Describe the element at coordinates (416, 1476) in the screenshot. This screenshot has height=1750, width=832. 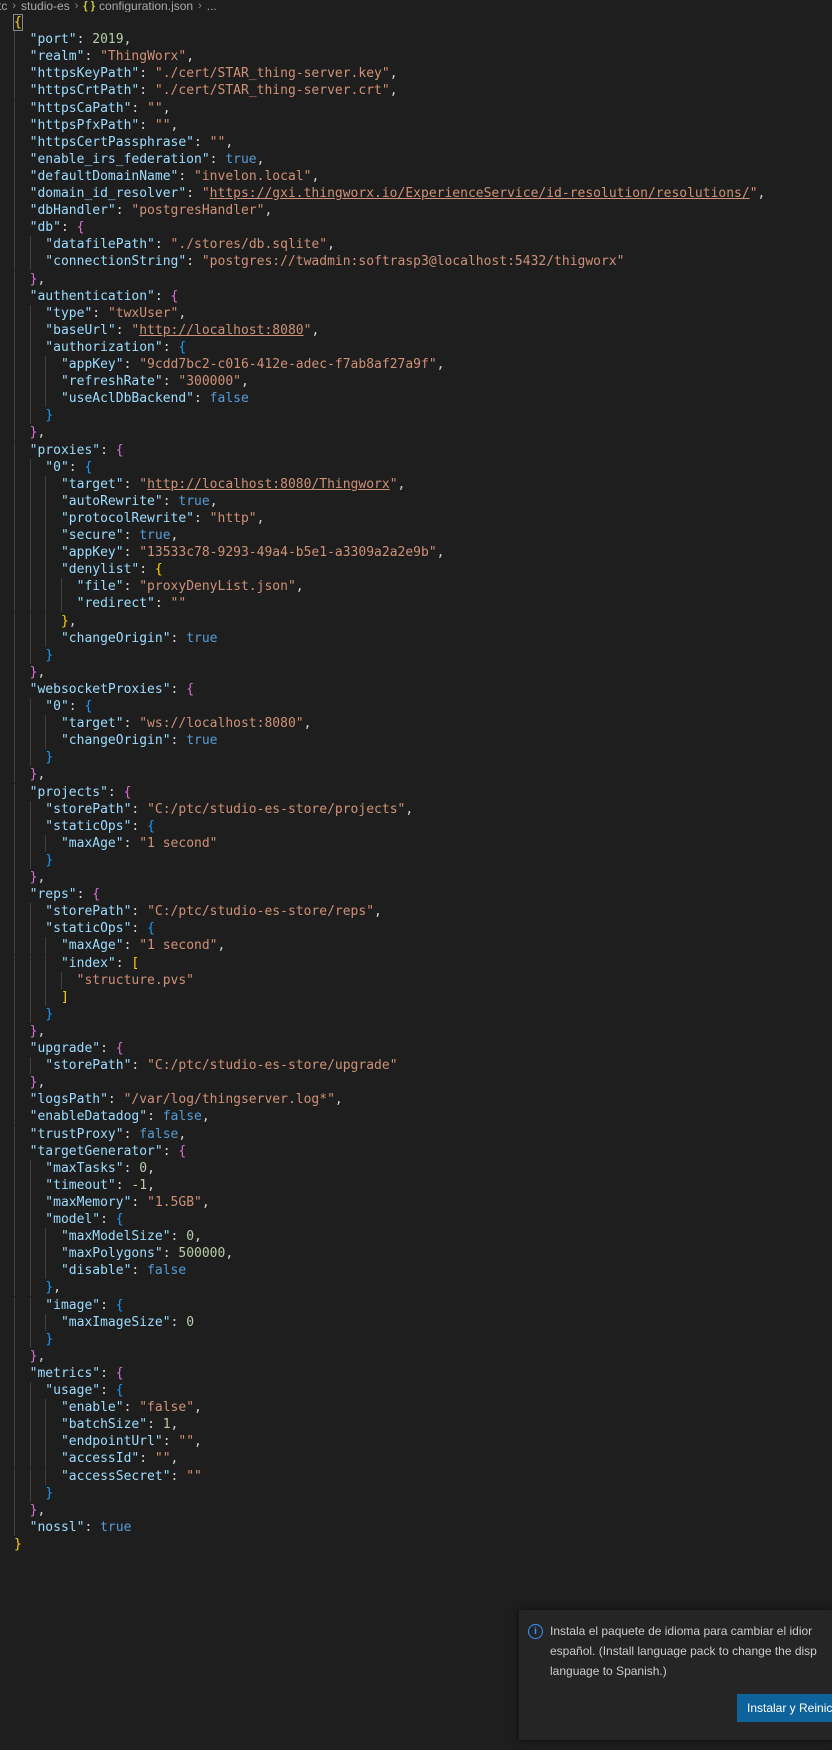
I see `code-line: "accessSecret": ""` at that location.